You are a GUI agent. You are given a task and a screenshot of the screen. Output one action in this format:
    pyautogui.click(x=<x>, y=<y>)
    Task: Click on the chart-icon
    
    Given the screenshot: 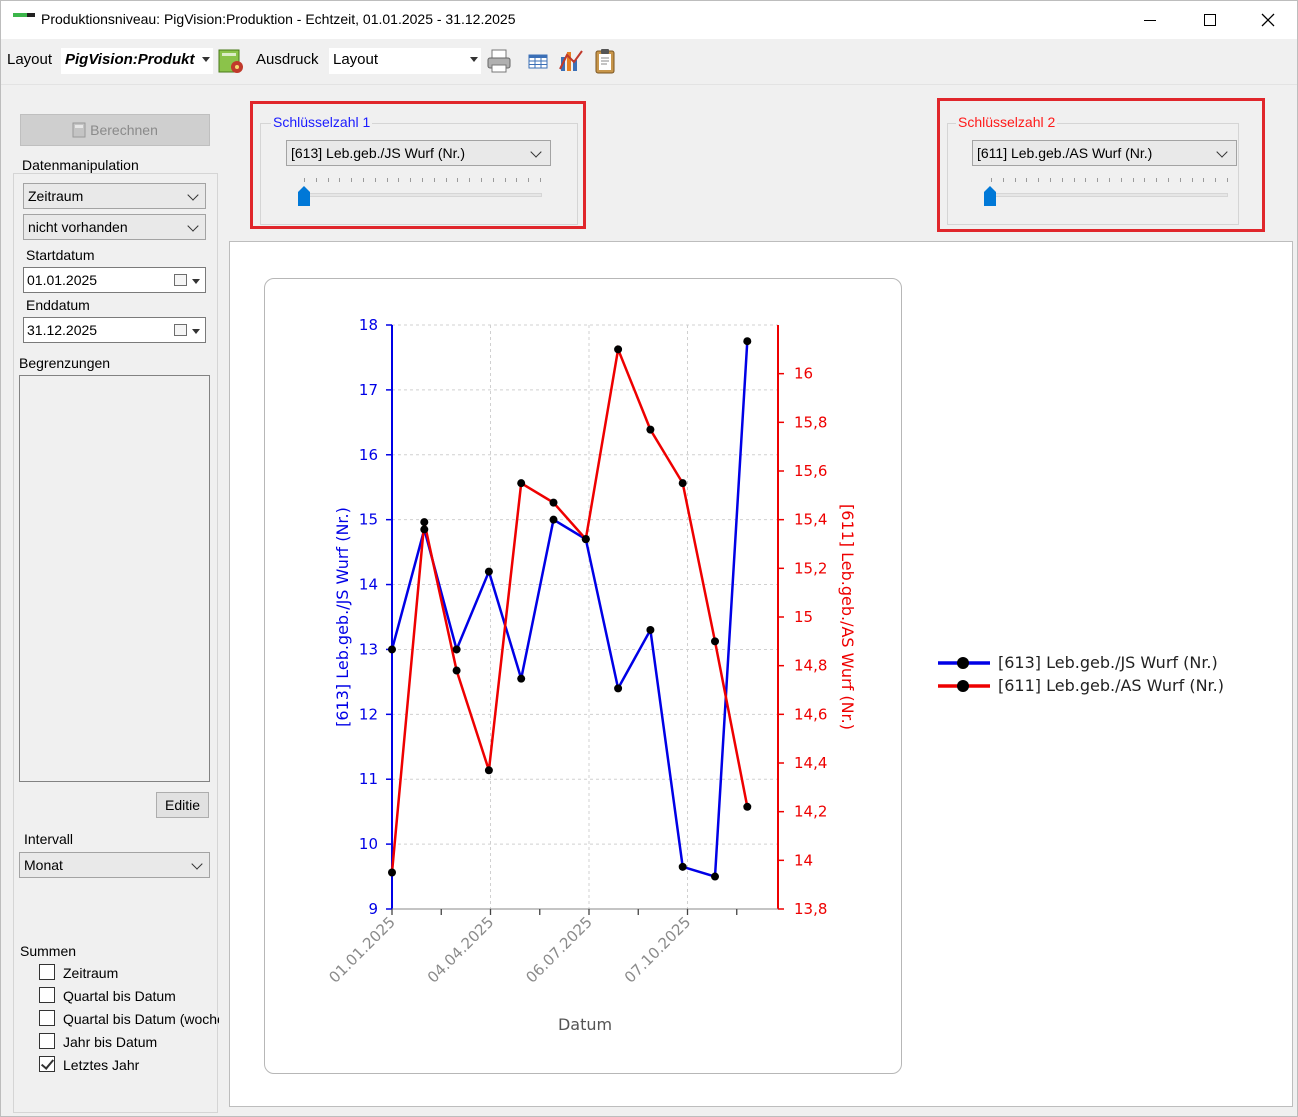 What is the action you would take?
    pyautogui.click(x=571, y=61)
    